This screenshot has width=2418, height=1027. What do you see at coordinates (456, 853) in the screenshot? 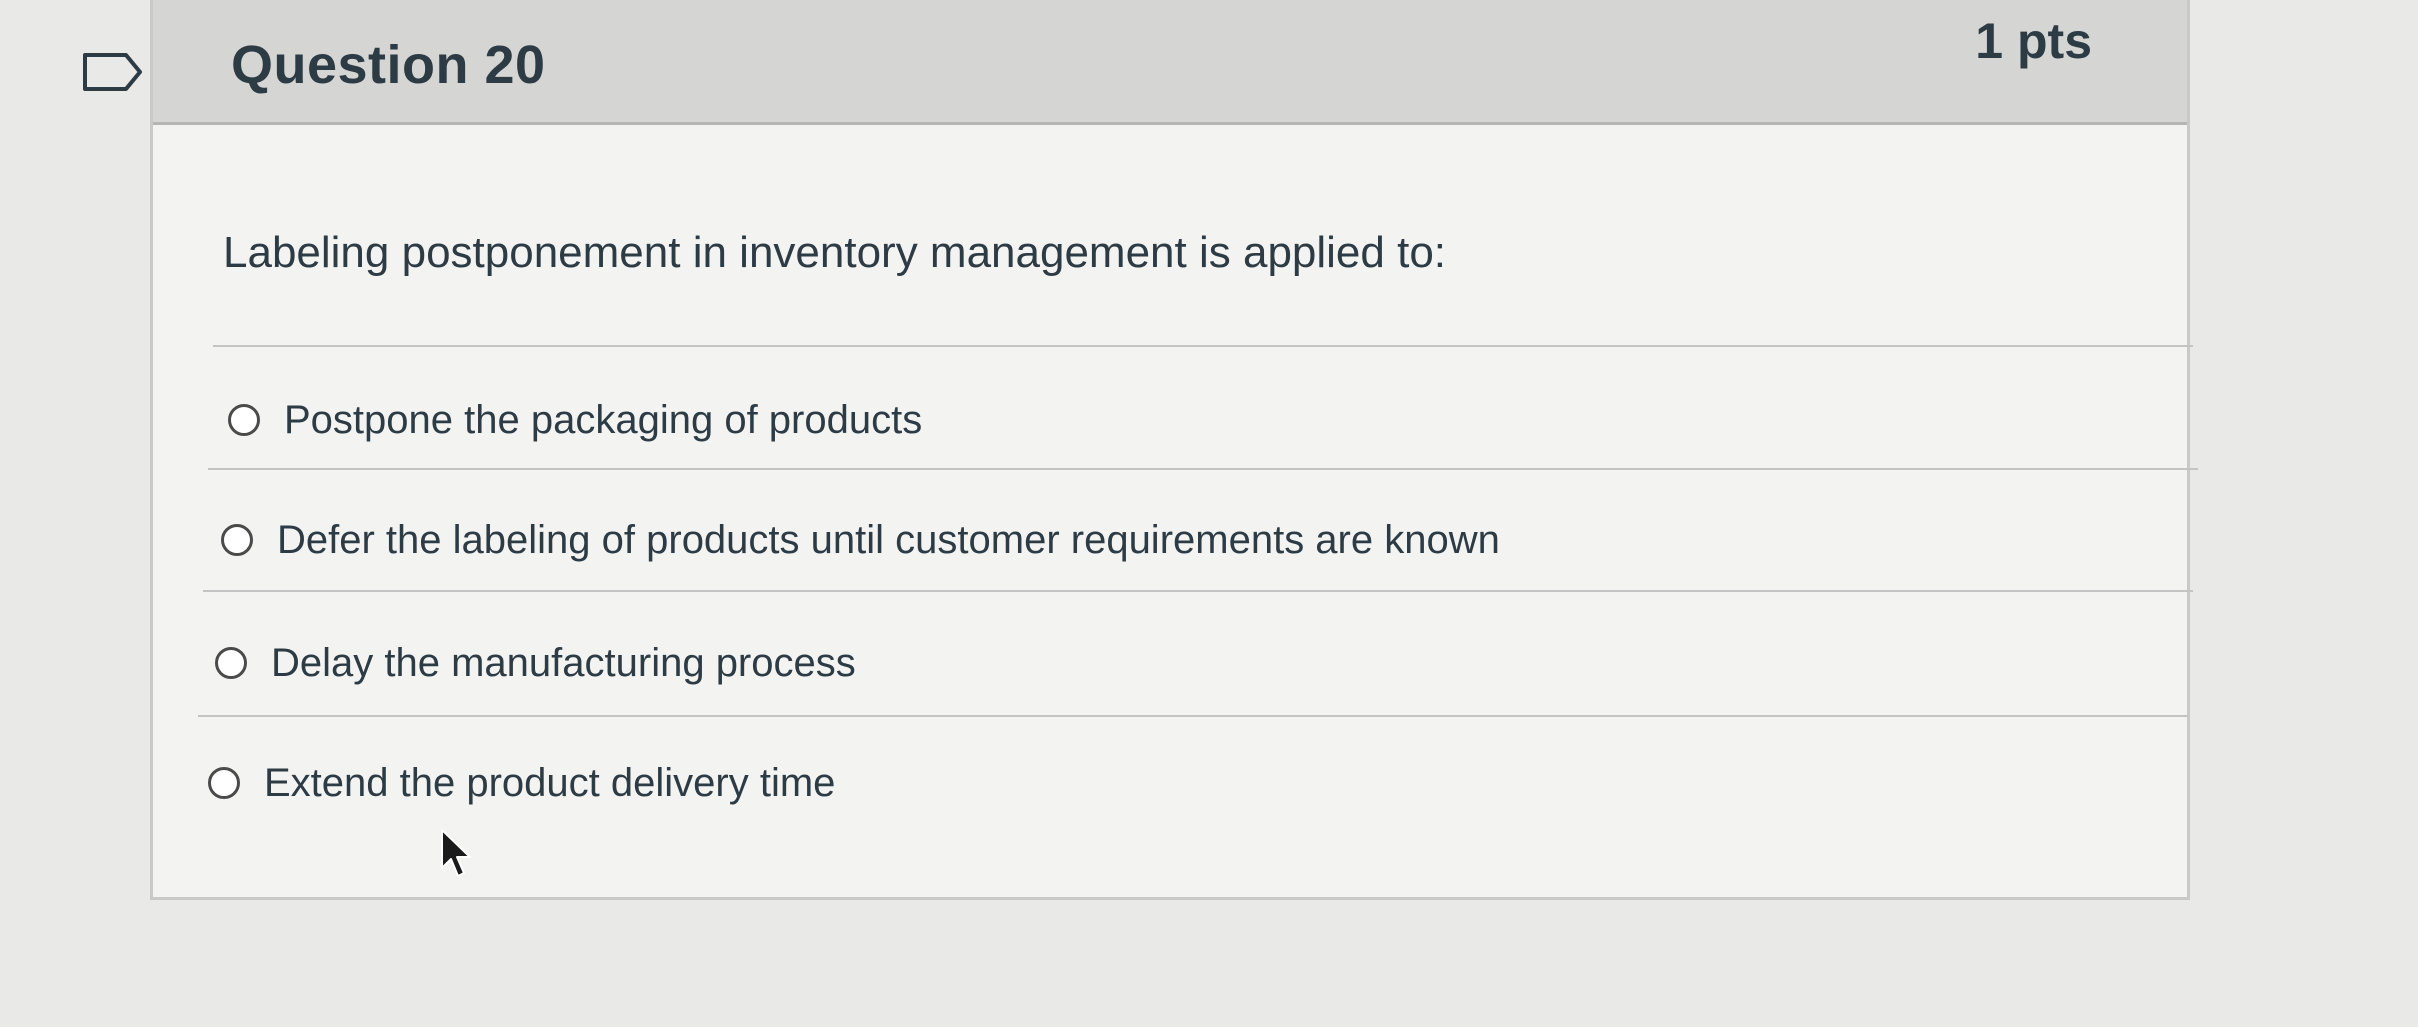
I see `mouse-cursor-icon` at bounding box center [456, 853].